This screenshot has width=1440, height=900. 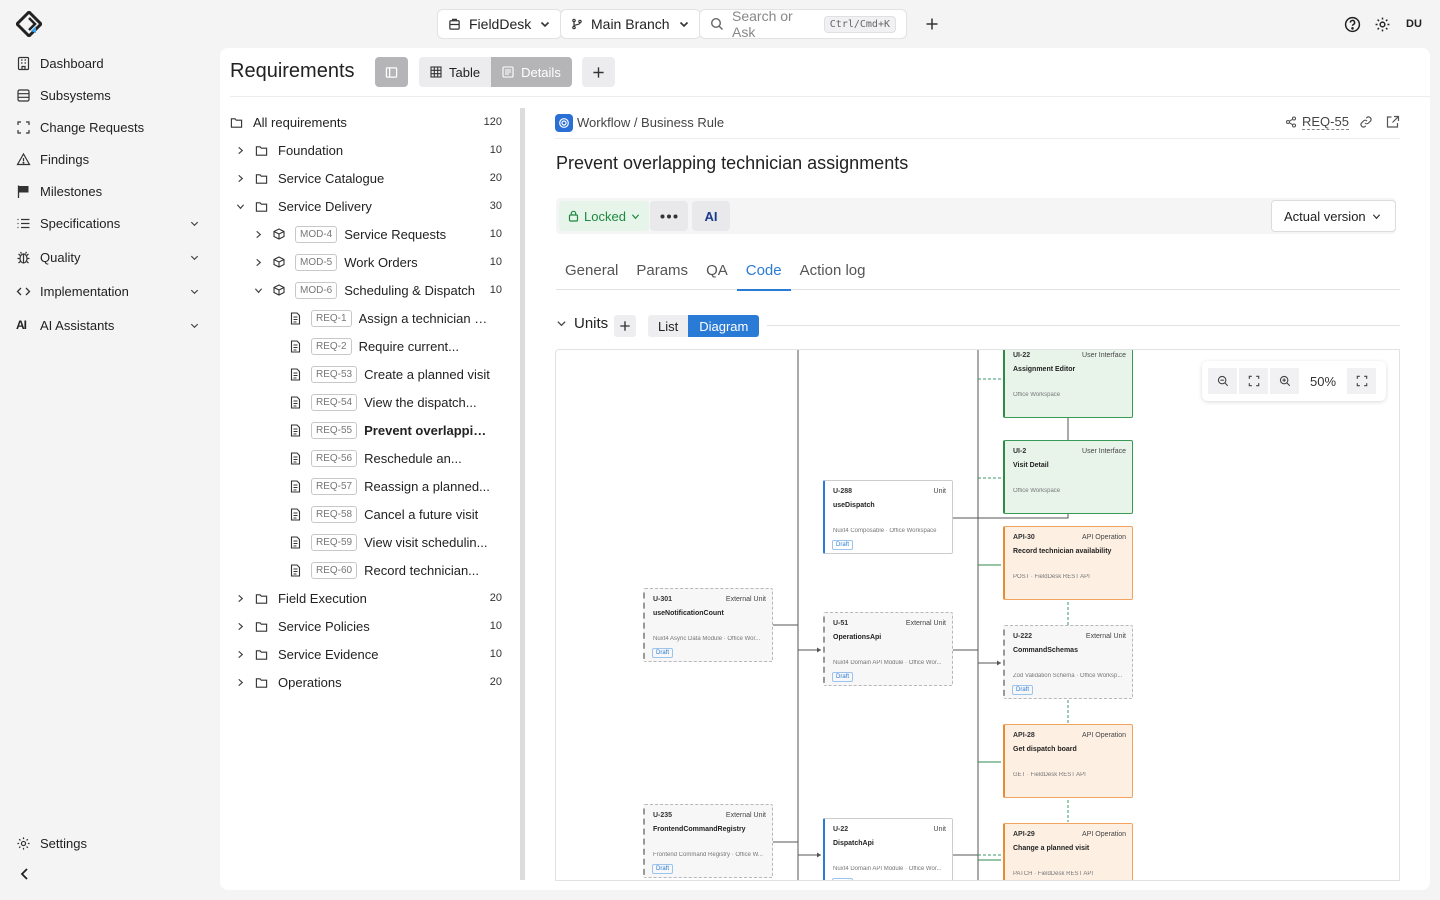 What do you see at coordinates (604, 216) in the screenshot?
I see `status-dropdown: Locked` at bounding box center [604, 216].